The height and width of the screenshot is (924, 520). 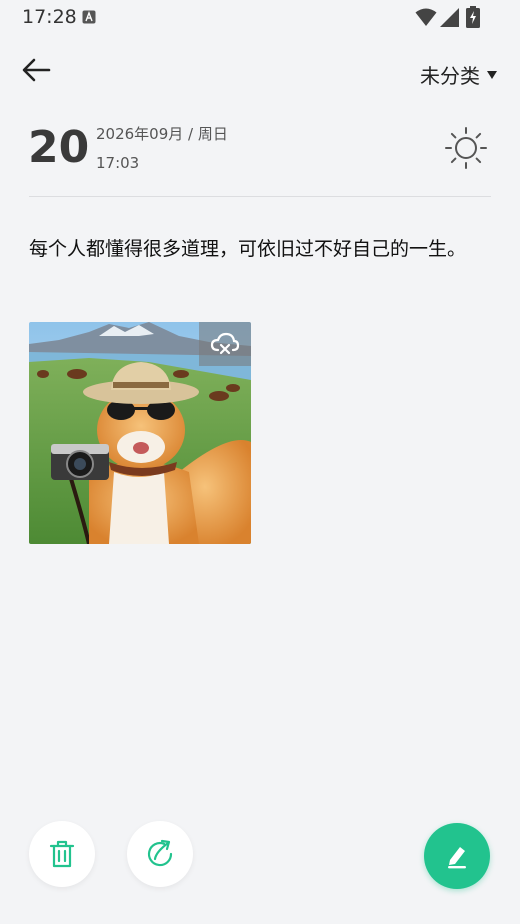 I want to click on triangle-down-icon, so click(x=492, y=74).